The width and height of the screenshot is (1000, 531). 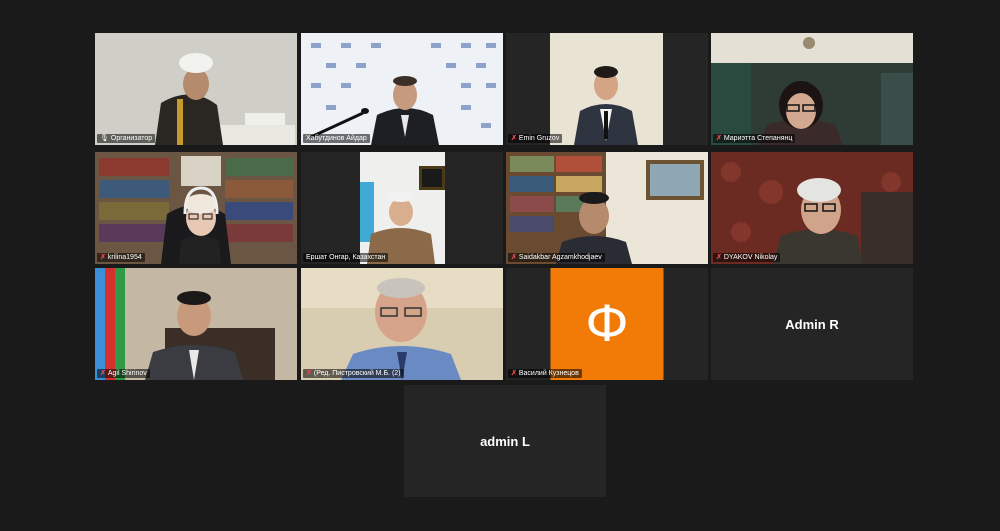 I want to click on participant-name: Хабутдинов Айдар, so click(x=336, y=138).